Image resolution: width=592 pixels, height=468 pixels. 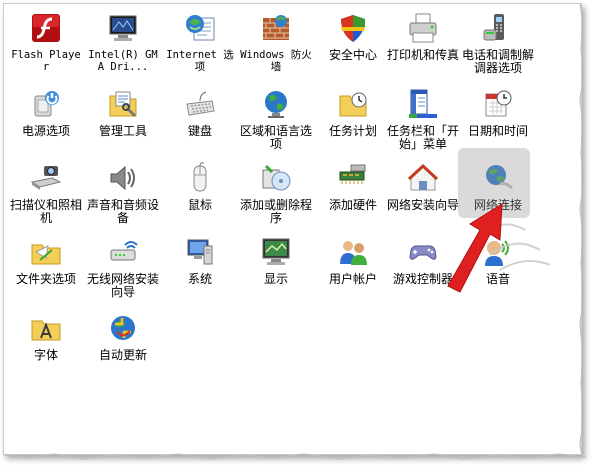 I want to click on scheduled-tasks-icon, so click(x=353, y=104).